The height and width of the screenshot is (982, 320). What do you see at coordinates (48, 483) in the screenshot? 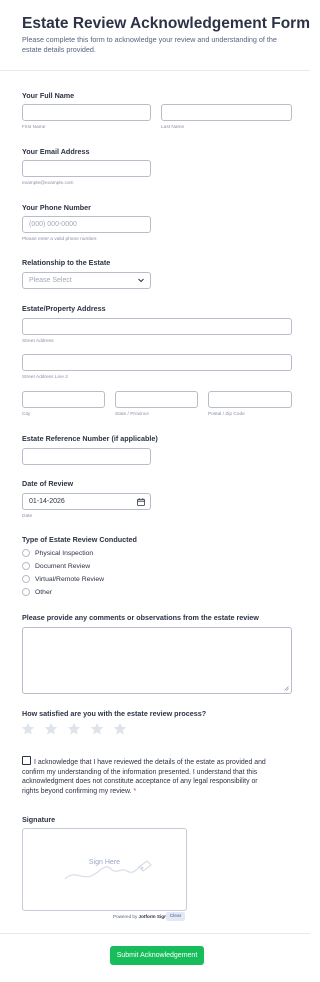
I see `date-label: Date of Review` at bounding box center [48, 483].